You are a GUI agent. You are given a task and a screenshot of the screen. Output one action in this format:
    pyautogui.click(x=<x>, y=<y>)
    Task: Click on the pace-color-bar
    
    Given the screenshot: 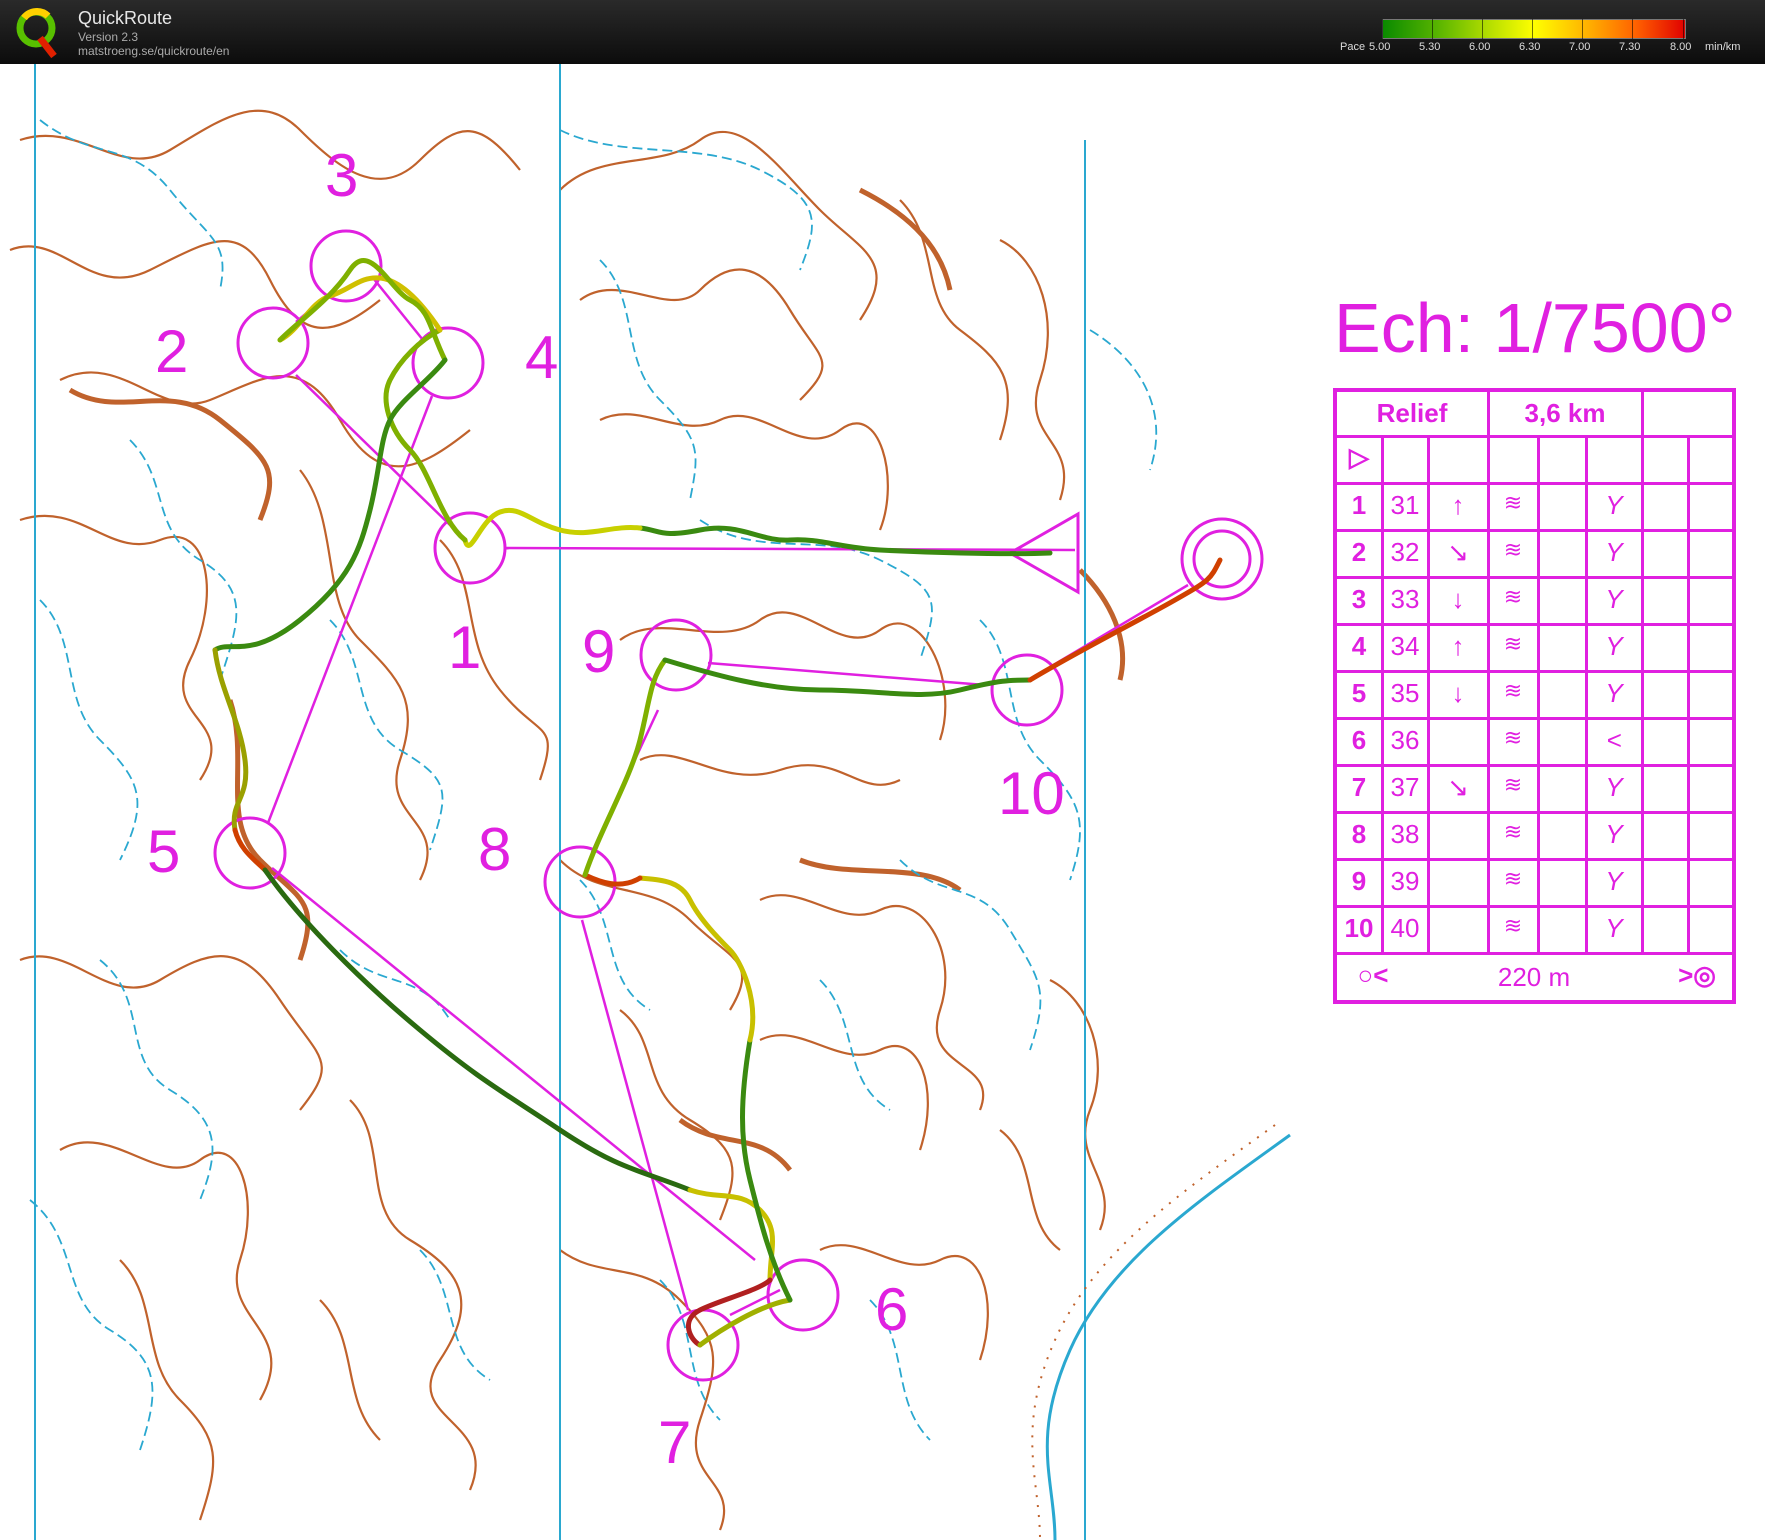 What is the action you would take?
    pyautogui.click(x=1534, y=29)
    